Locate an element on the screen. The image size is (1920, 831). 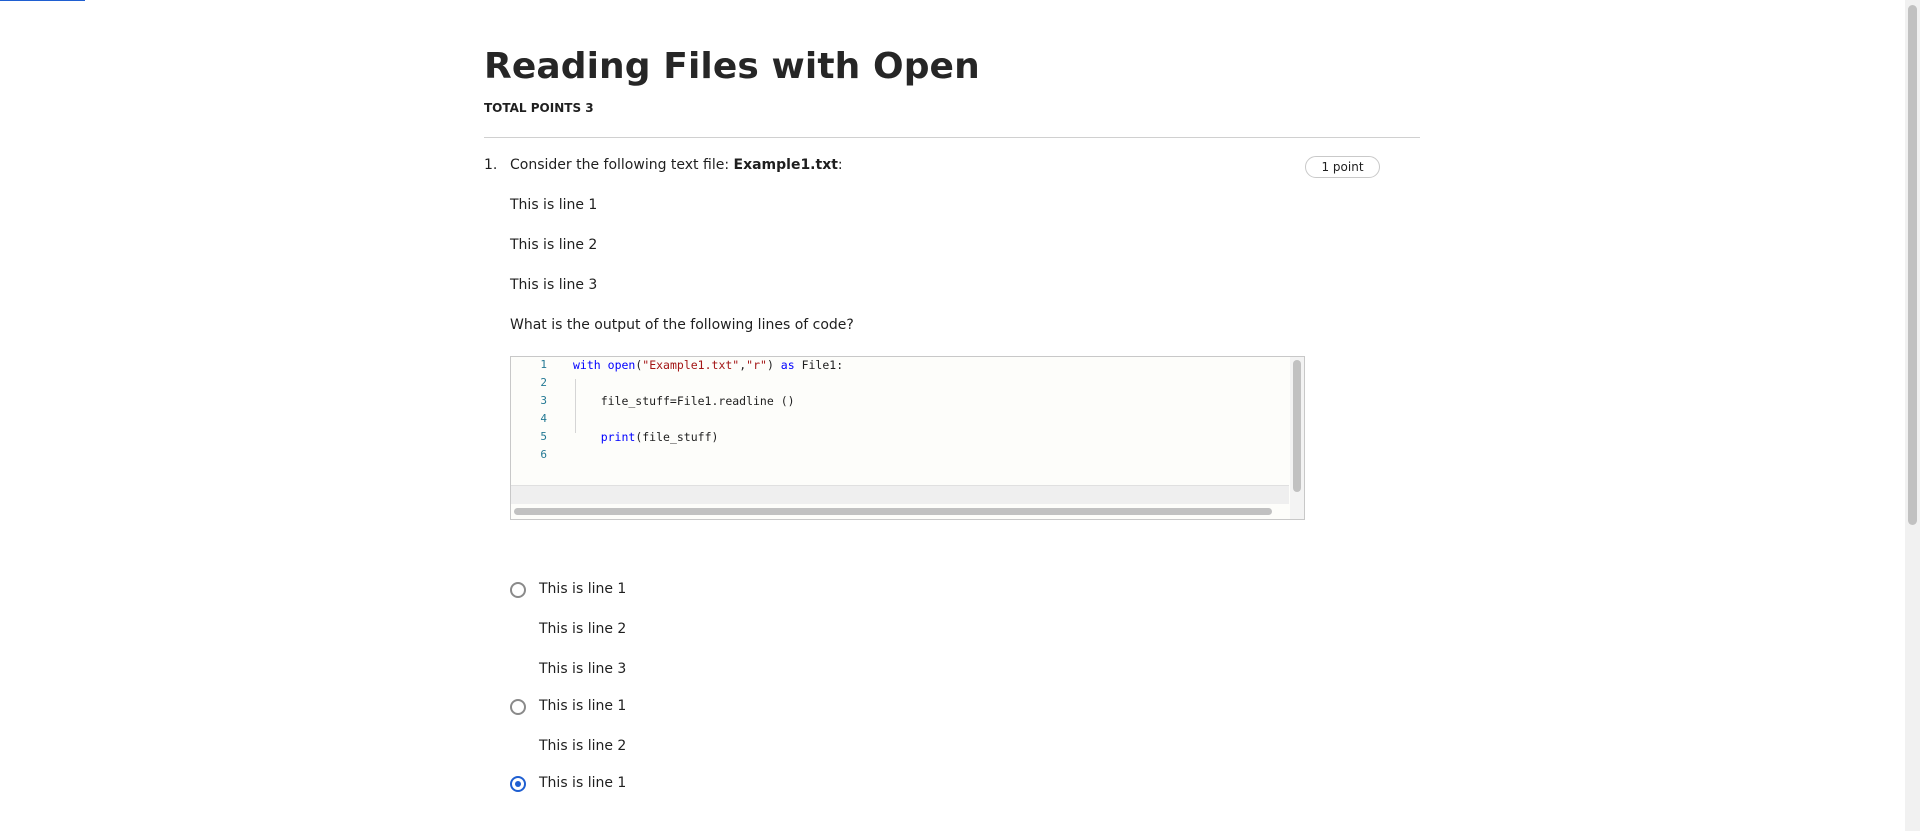
code-rest: (file_stuff) is located at coordinates (677, 437).